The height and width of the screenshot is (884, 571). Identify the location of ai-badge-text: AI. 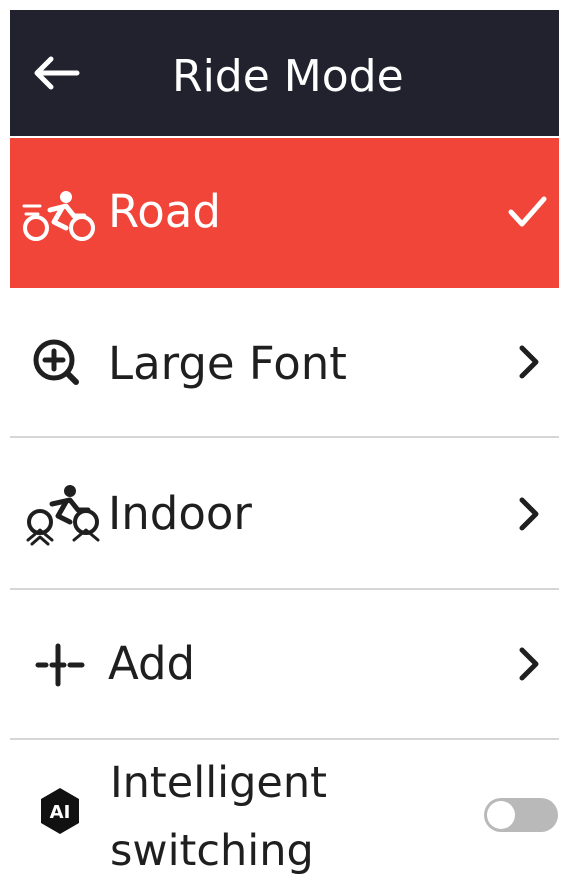
(60, 812).